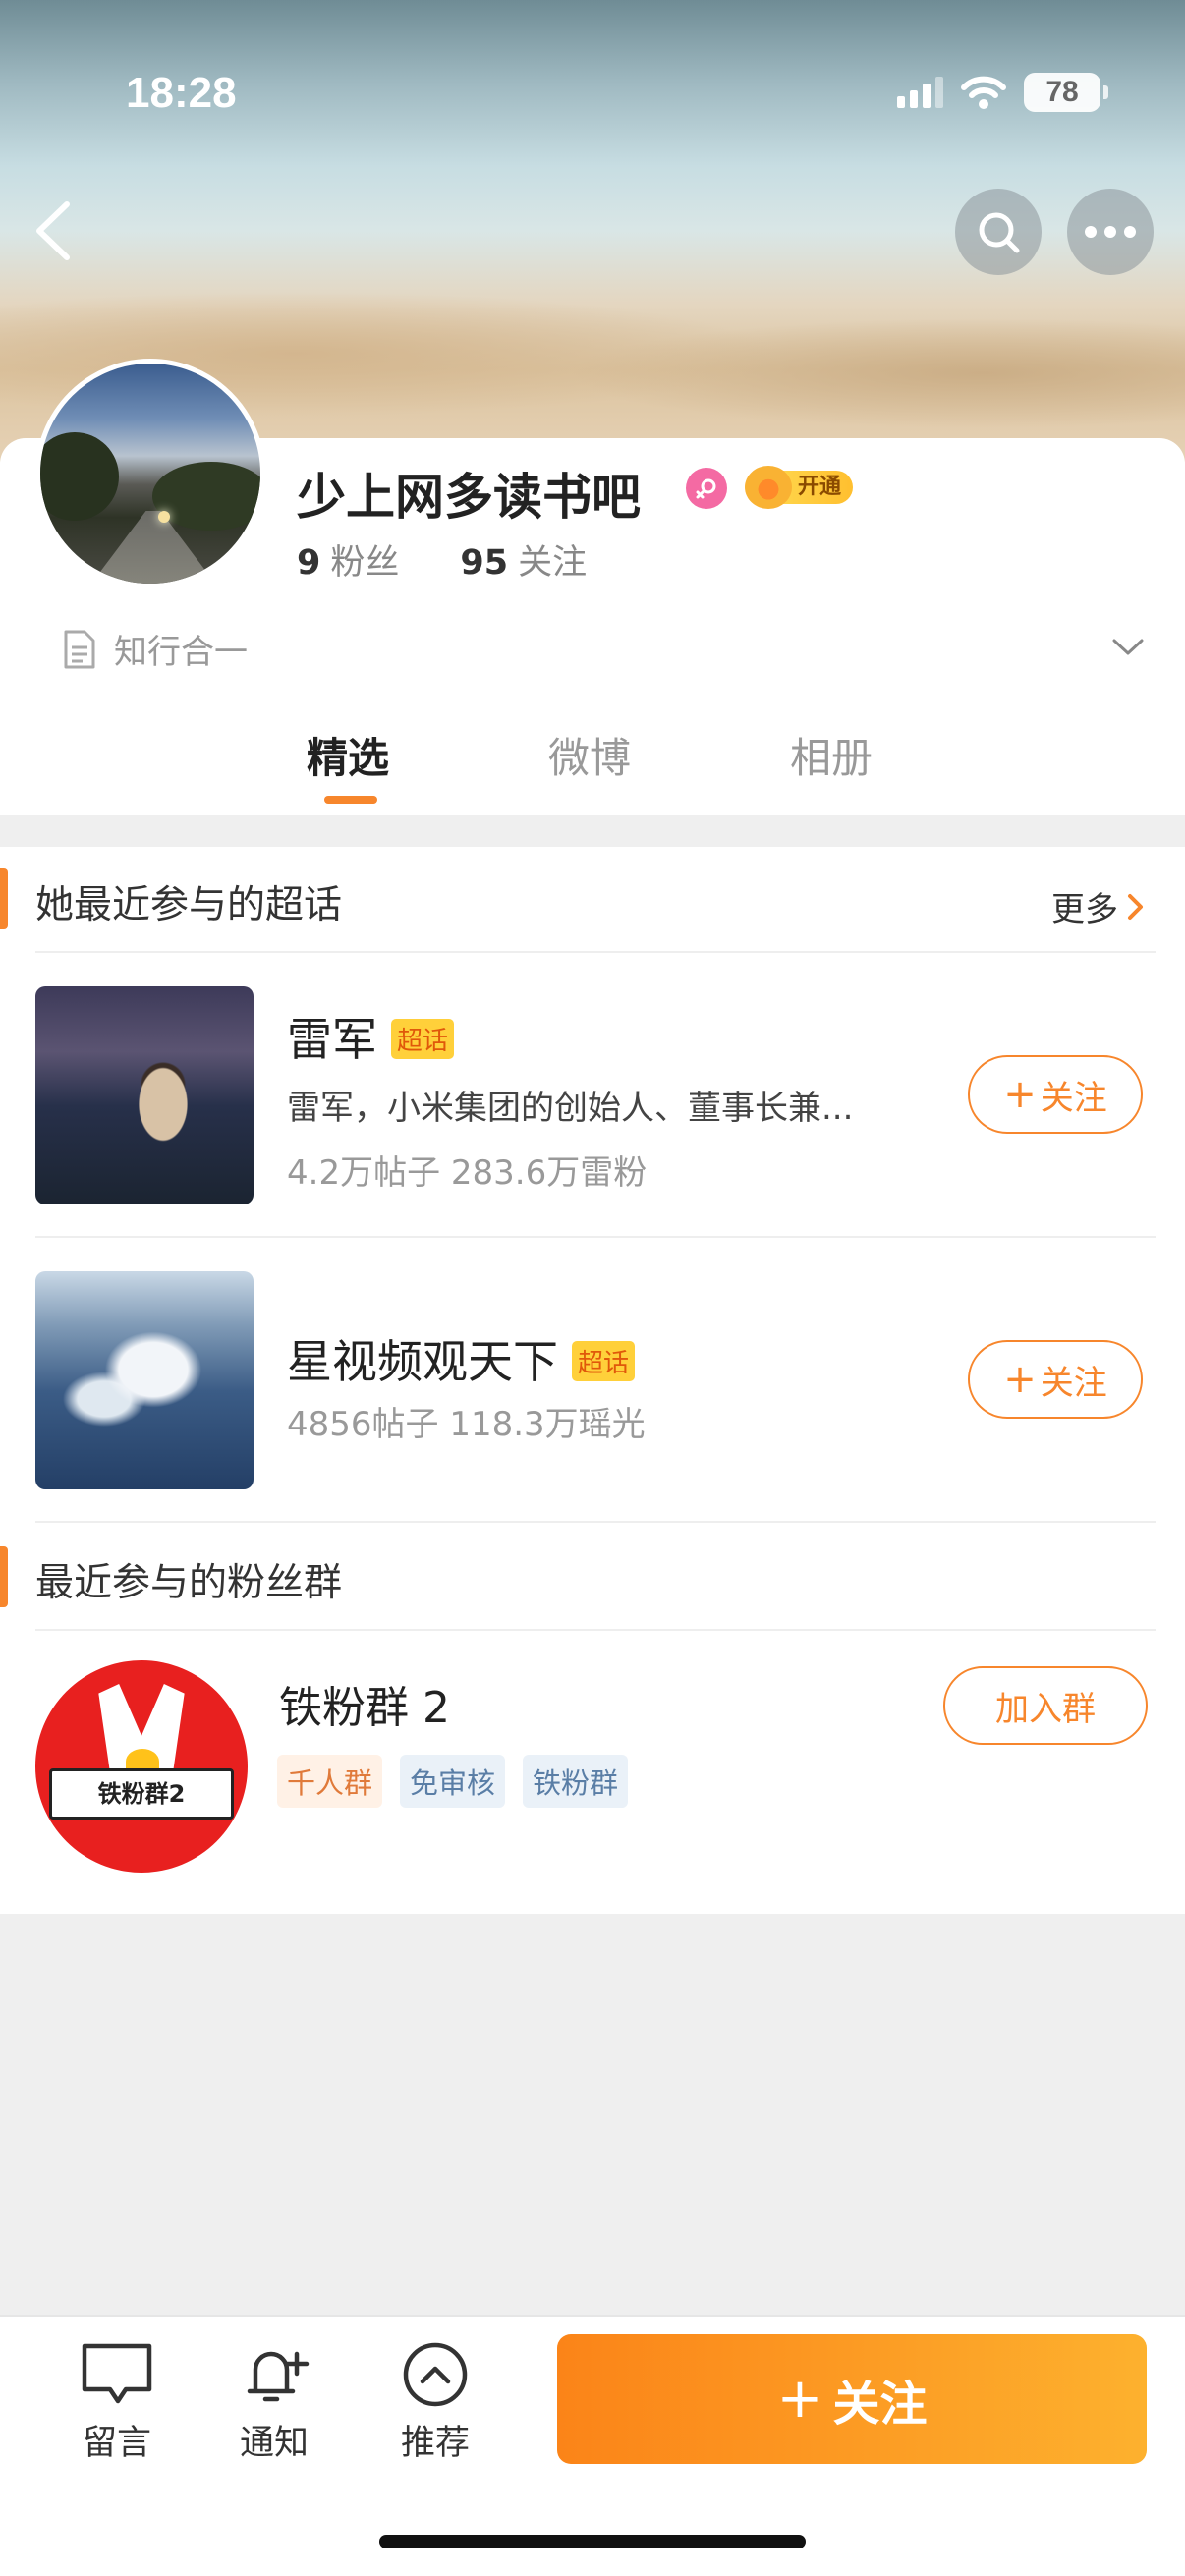 This screenshot has height=2576, width=1185. I want to click on follow-user-button: + 关注, so click(852, 2399).